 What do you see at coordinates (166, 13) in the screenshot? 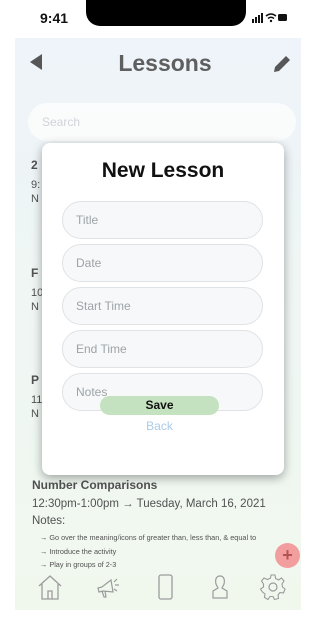
I see `device-notch` at bounding box center [166, 13].